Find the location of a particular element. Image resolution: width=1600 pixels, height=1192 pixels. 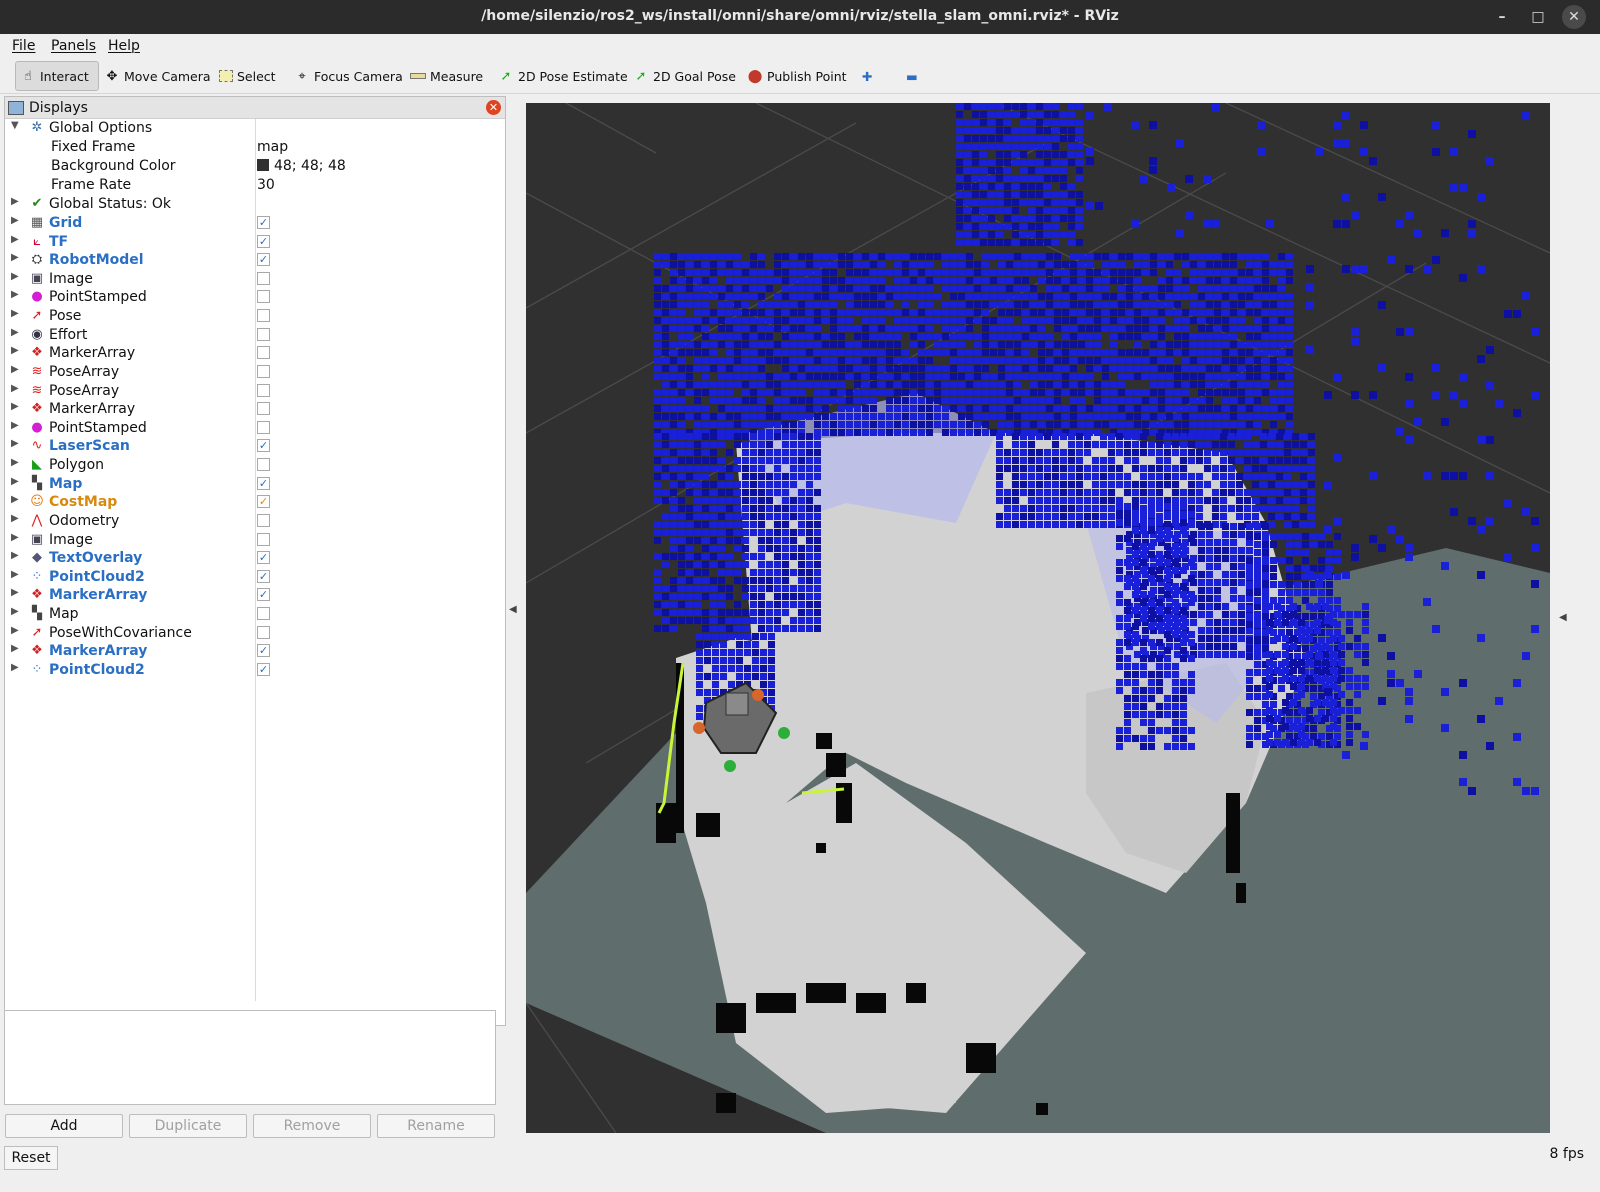

display-item: ▶ ➚ PoseWithCovariance is located at coordinates (255, 633).